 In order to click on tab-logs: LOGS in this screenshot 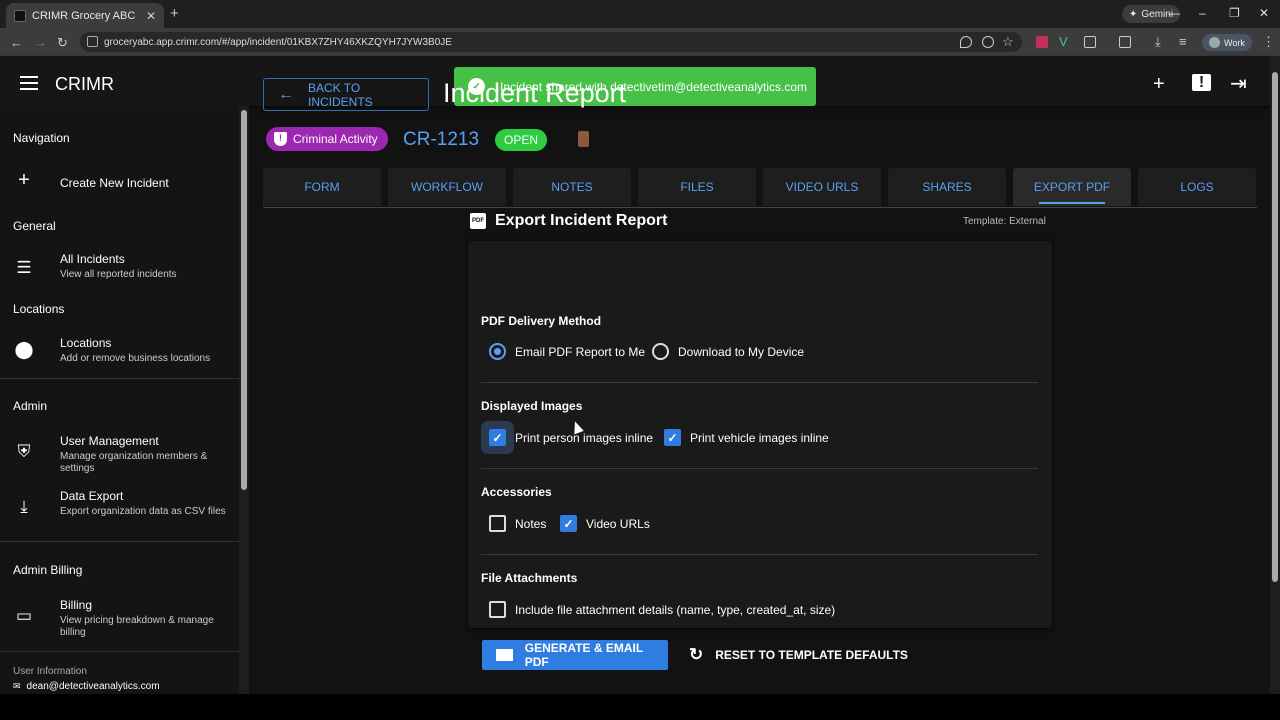, I will do `click(1197, 187)`.